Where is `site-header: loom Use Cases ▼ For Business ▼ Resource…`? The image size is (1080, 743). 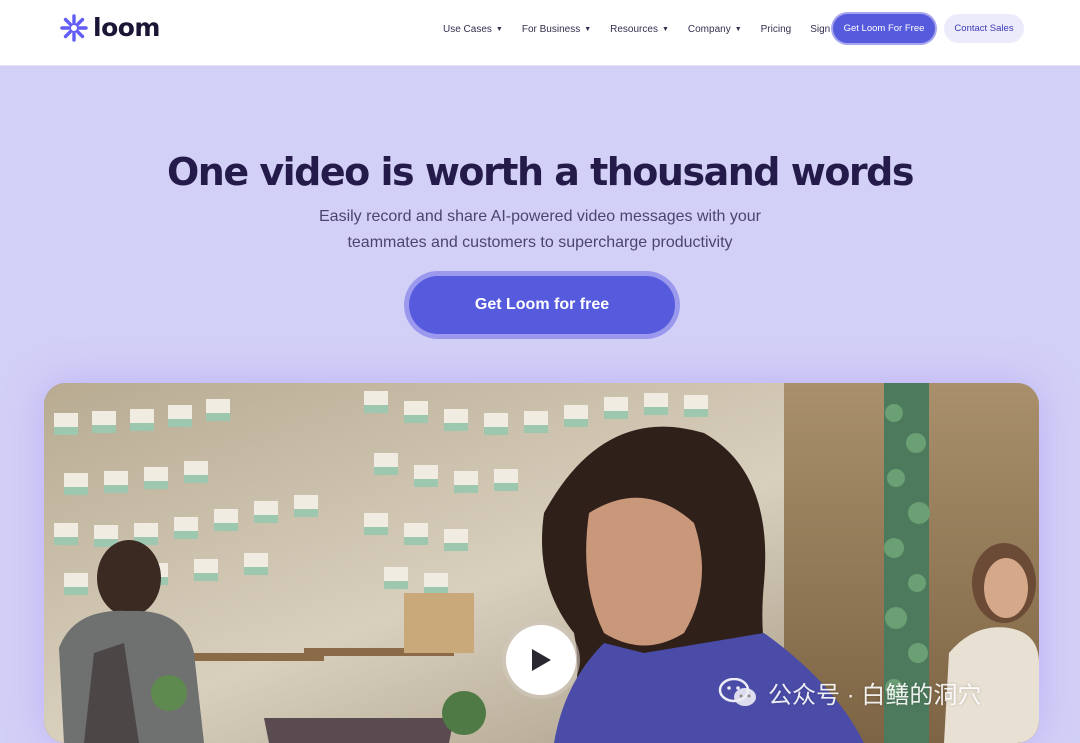 site-header: loom Use Cases ▼ For Business ▼ Resource… is located at coordinates (540, 33).